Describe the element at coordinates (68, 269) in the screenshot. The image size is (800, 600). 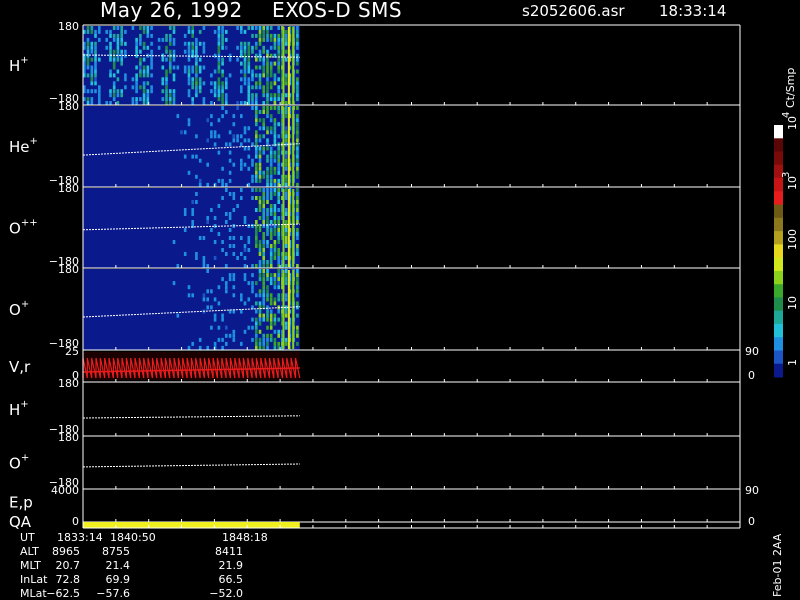
I see `axis-ymax-label: 180` at that location.